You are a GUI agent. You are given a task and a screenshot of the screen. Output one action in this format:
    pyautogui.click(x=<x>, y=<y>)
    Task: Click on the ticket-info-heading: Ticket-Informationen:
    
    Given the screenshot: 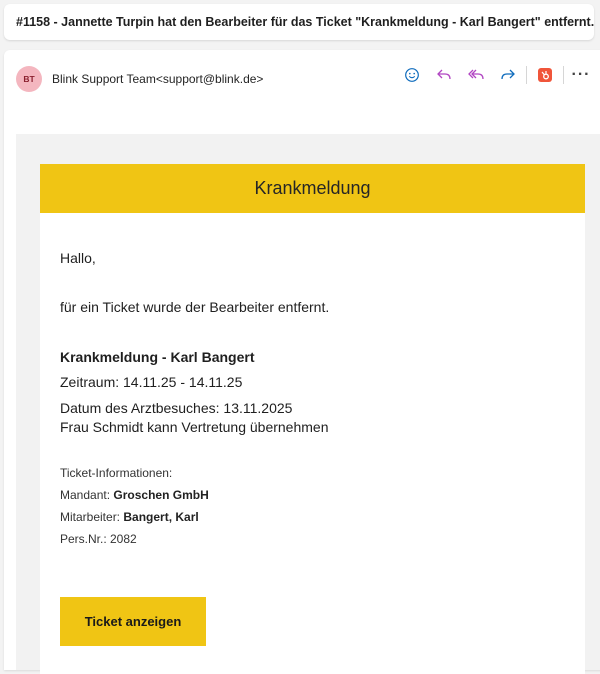 What is the action you would take?
    pyautogui.click(x=116, y=473)
    